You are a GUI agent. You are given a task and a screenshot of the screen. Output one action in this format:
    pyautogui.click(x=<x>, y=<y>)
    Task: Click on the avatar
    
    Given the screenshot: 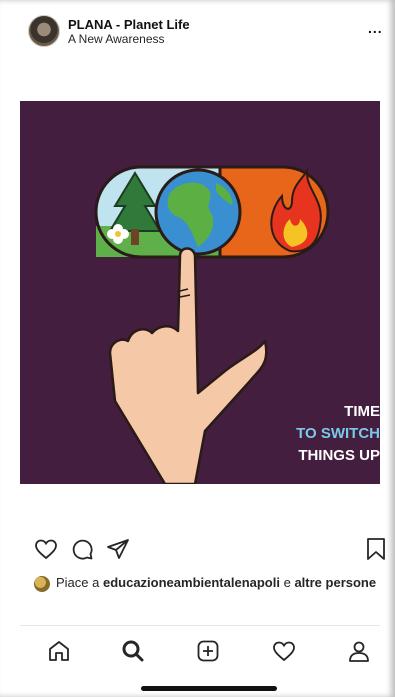 What is the action you would take?
    pyautogui.click(x=44, y=31)
    